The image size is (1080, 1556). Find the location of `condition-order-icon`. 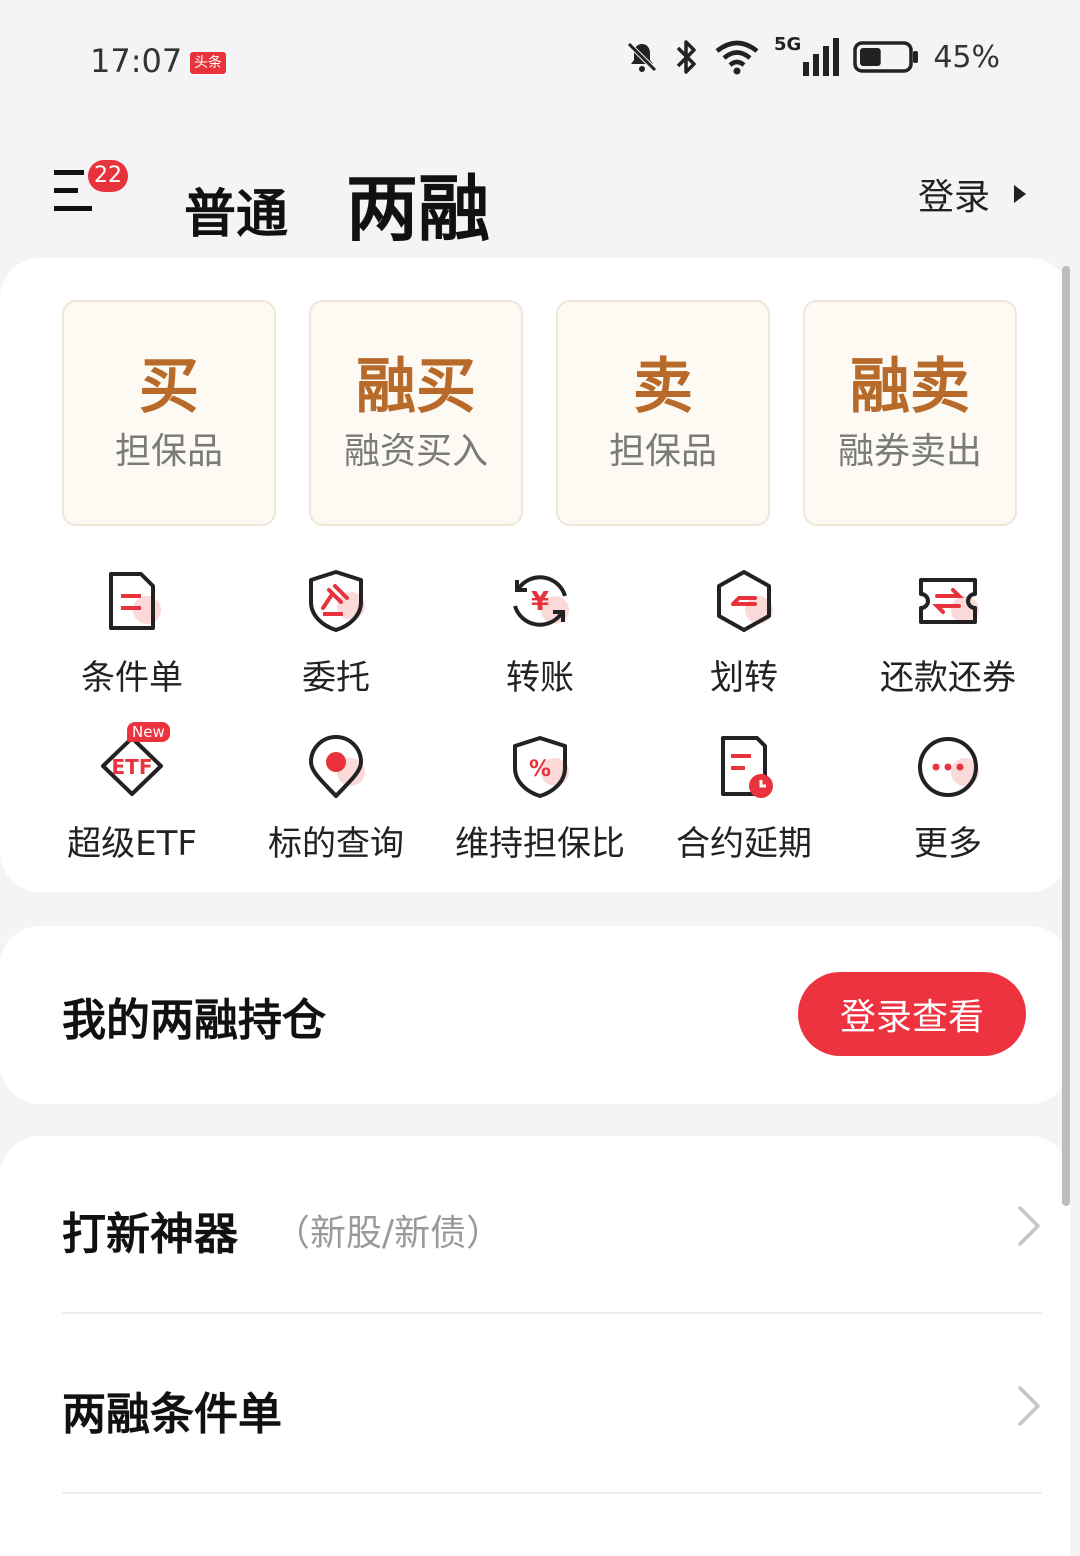

condition-order-icon is located at coordinates (135, 601).